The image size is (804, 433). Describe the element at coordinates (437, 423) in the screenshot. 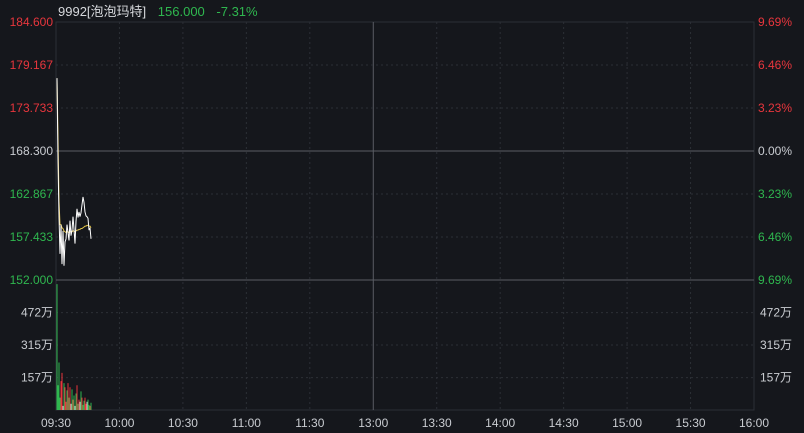

I see `time-axis-label: 13:30` at that location.